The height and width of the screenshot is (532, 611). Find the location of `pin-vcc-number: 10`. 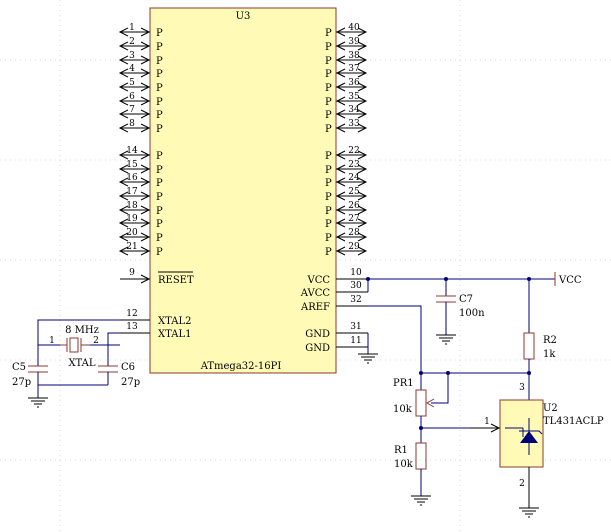

pin-vcc-number: 10 is located at coordinates (356, 273).